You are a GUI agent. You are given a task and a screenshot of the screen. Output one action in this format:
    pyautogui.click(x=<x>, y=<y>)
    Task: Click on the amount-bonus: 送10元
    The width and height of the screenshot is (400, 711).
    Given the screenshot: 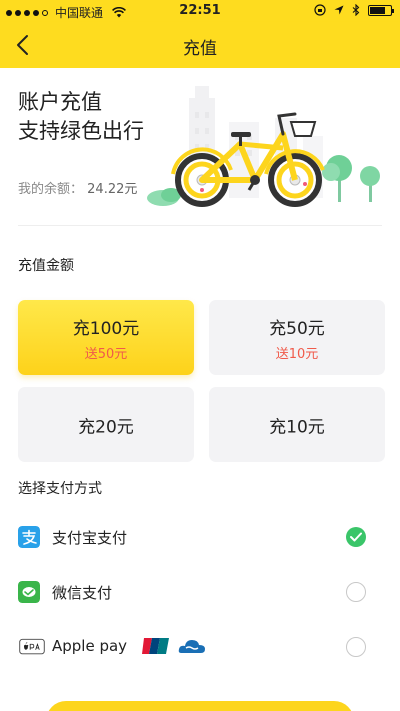 What is the action you would take?
    pyautogui.click(x=297, y=354)
    